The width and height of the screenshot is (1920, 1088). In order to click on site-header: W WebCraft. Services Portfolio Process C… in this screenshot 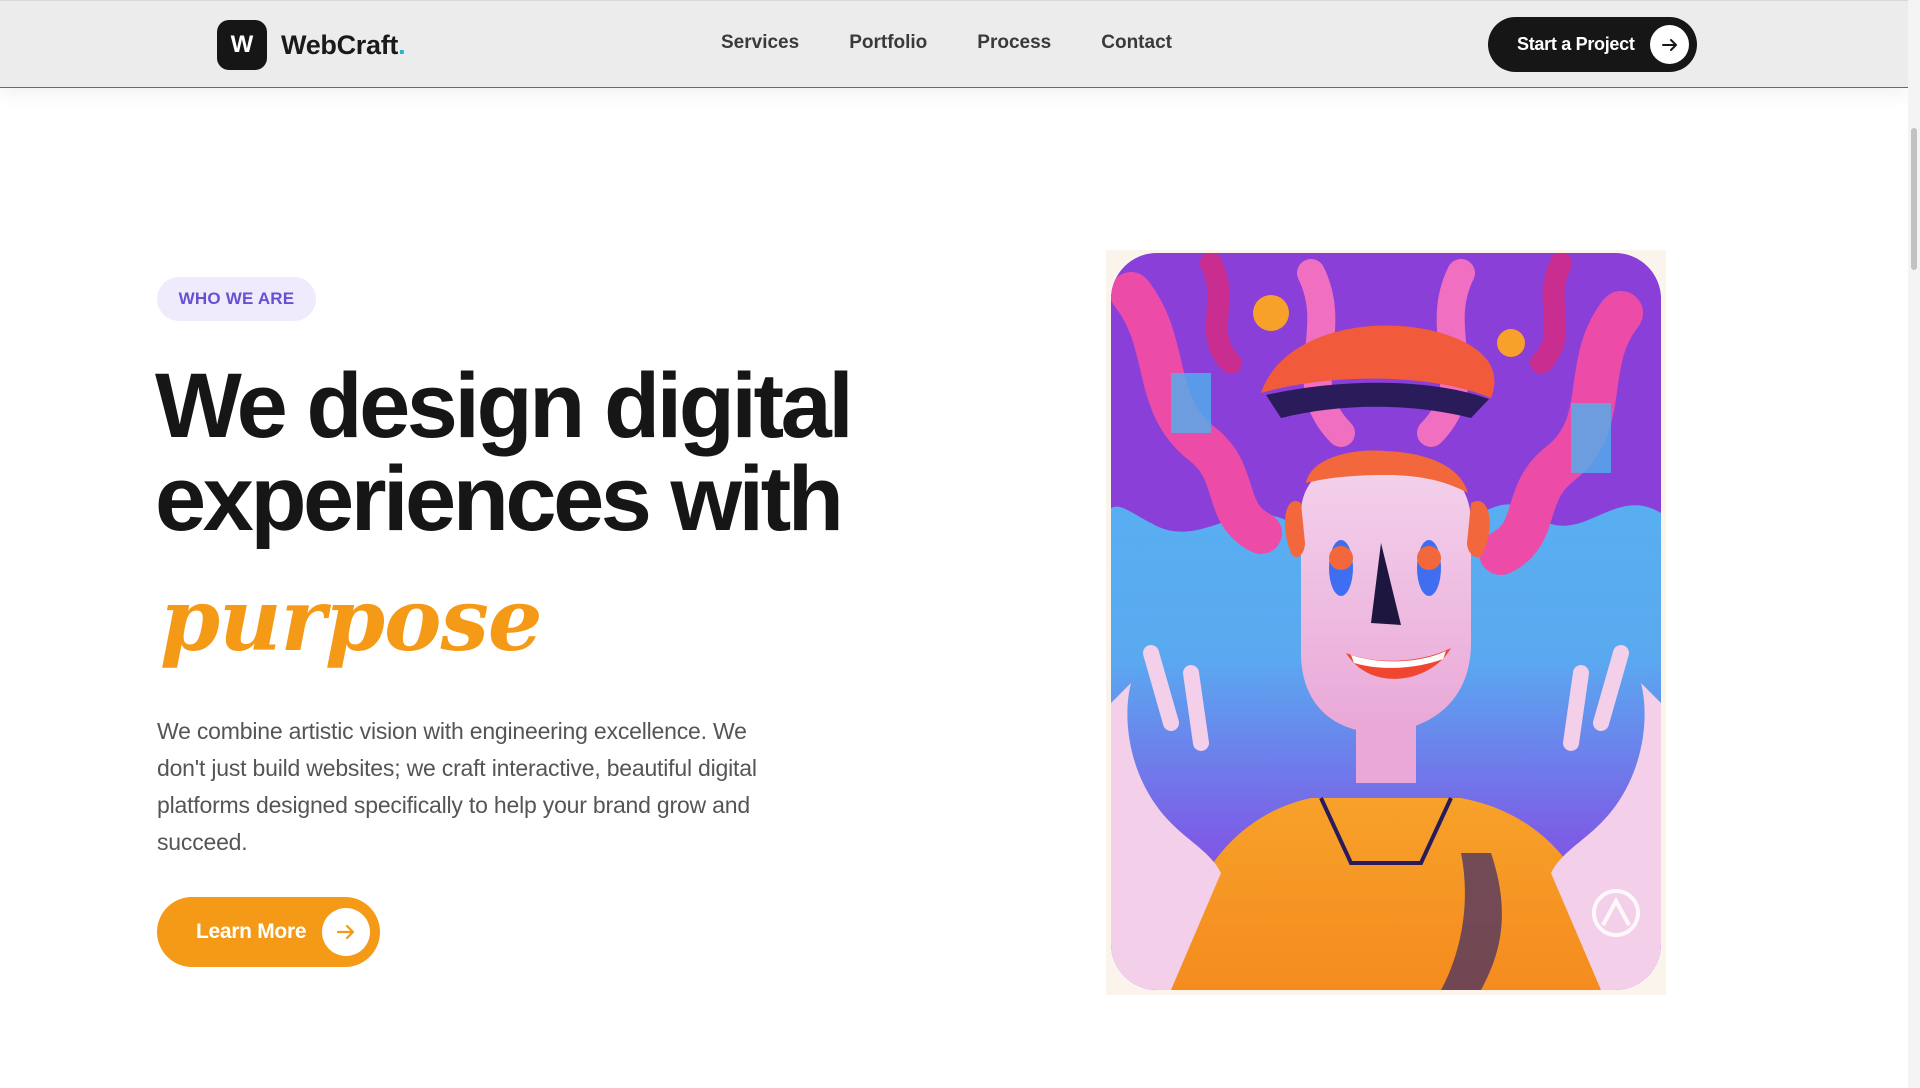, I will do `click(954, 44)`.